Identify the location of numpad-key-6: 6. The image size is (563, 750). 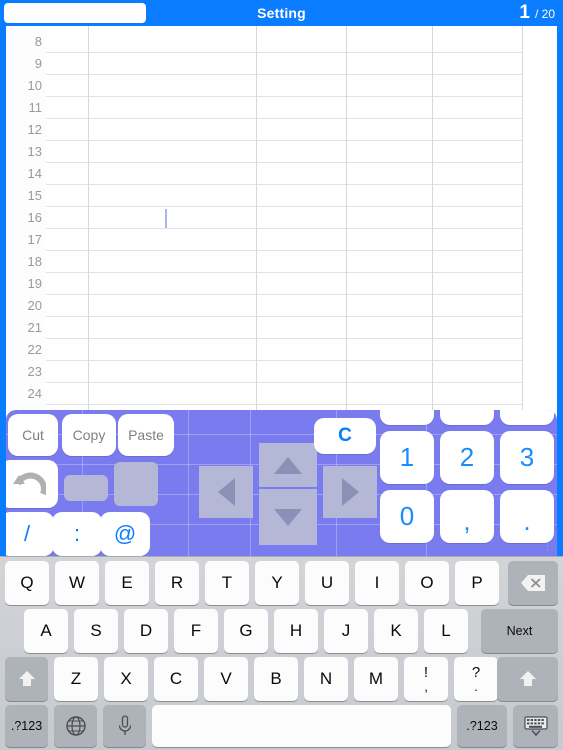
(527, 417).